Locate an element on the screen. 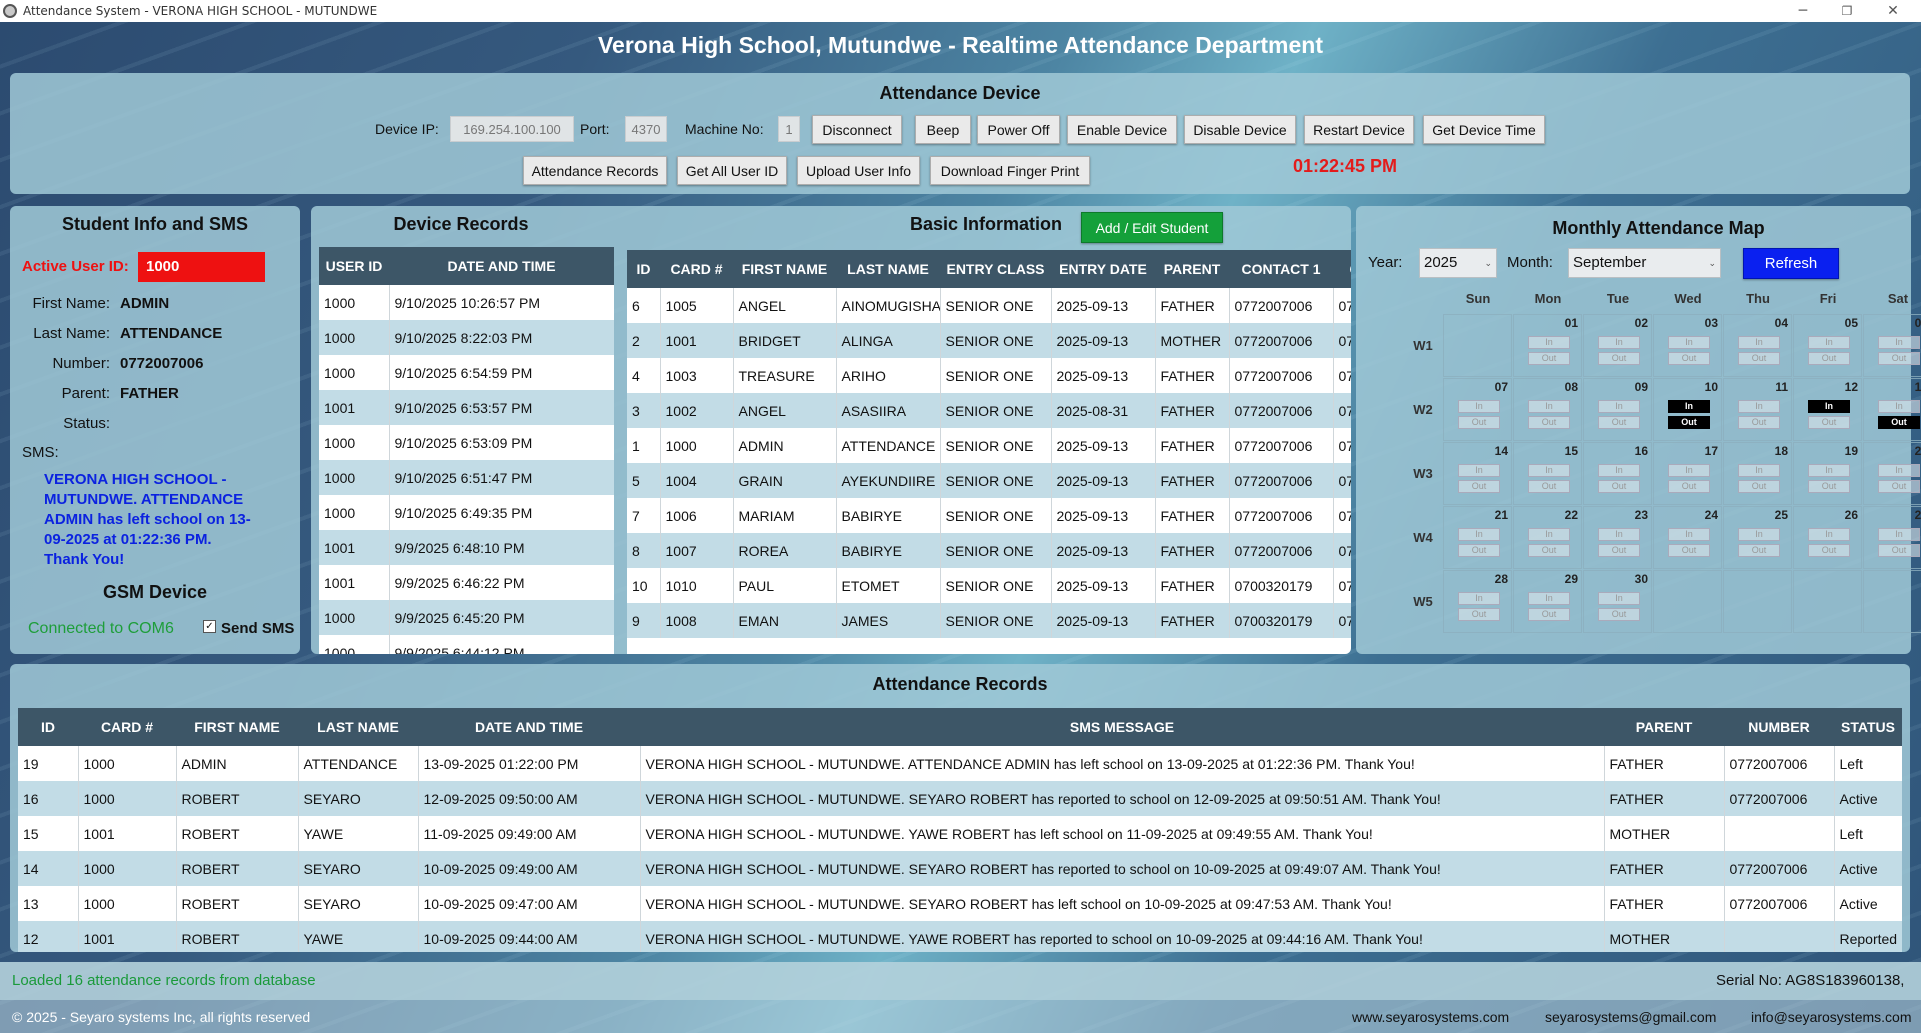 This screenshot has width=1921, height=1033. calendar-day: 08 In Out is located at coordinates (1547, 409).